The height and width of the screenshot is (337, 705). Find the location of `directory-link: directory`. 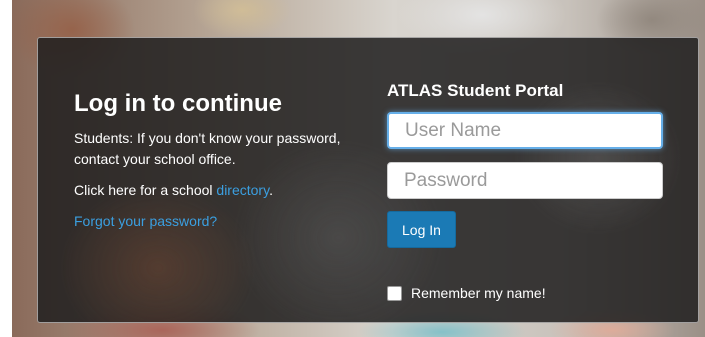

directory-link: directory is located at coordinates (242, 190).